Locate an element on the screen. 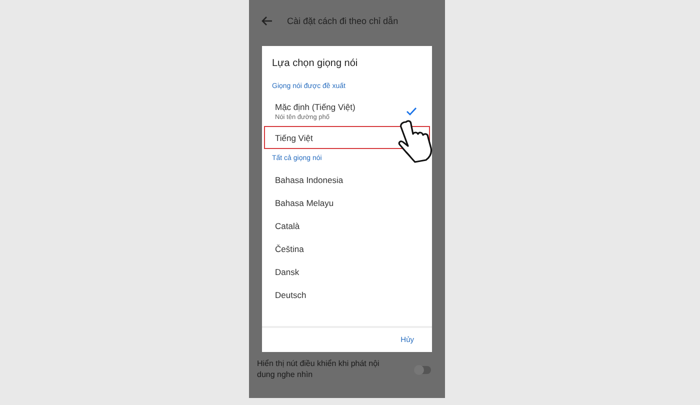  voice-option: Bahasa Melayu is located at coordinates (347, 202).